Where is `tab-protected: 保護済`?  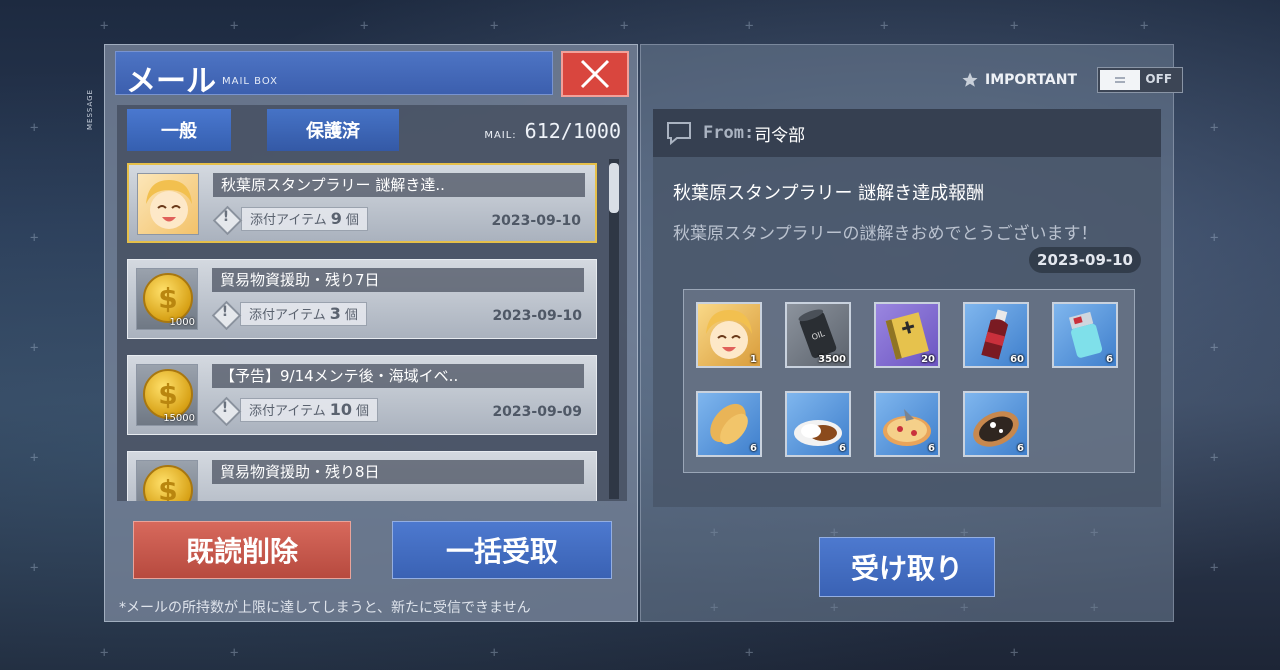
tab-protected: 保護済 is located at coordinates (333, 130).